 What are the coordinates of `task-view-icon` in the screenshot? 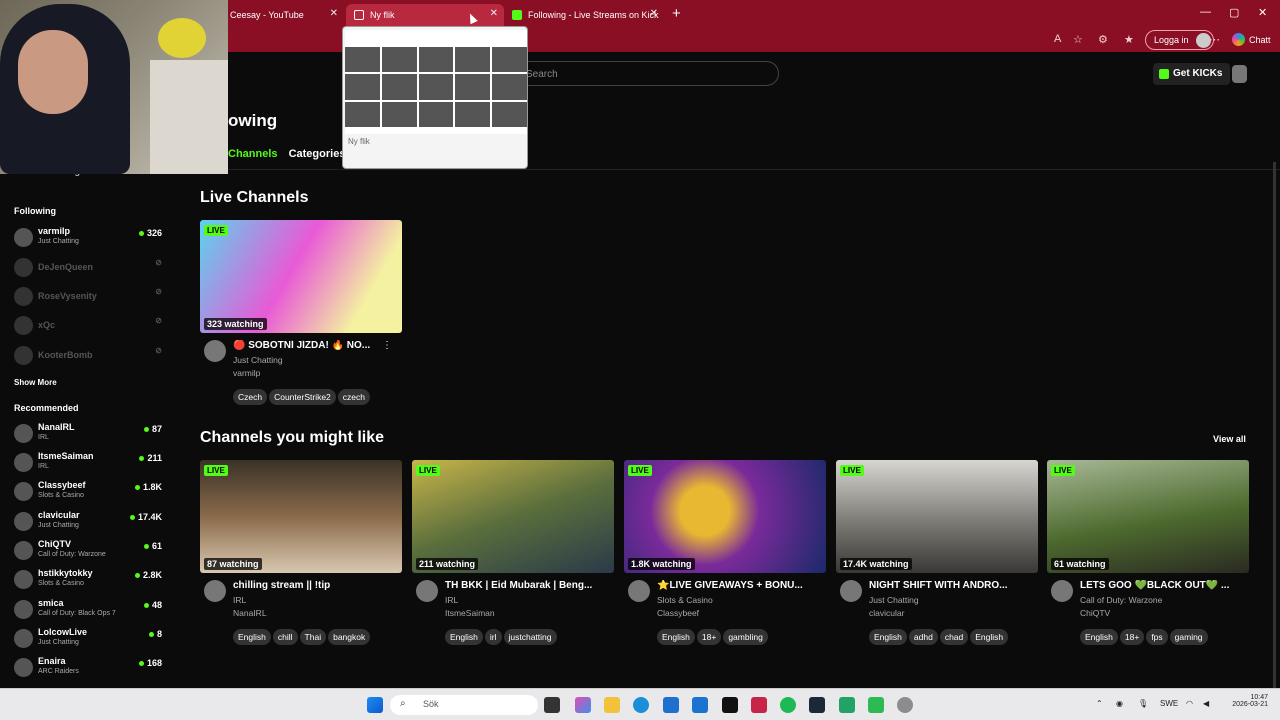 It's located at (552, 705).